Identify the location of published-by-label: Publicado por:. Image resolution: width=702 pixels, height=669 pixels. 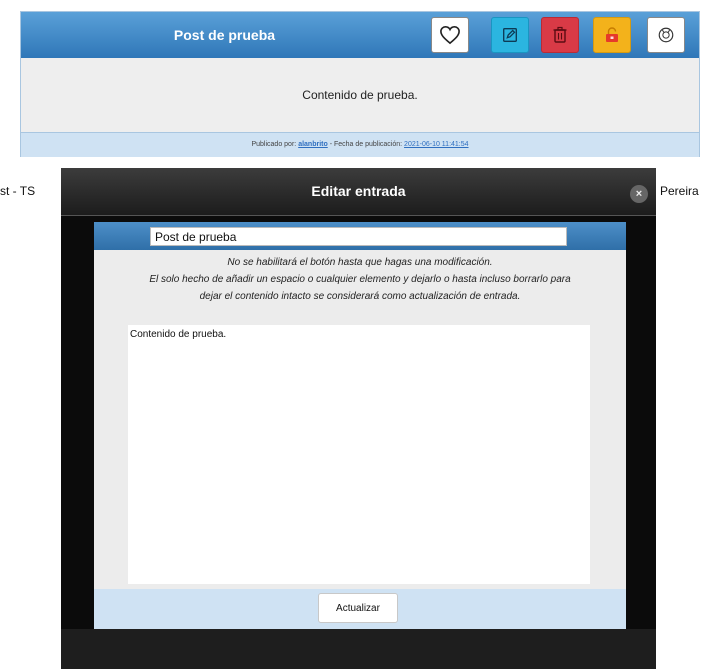
(274, 144).